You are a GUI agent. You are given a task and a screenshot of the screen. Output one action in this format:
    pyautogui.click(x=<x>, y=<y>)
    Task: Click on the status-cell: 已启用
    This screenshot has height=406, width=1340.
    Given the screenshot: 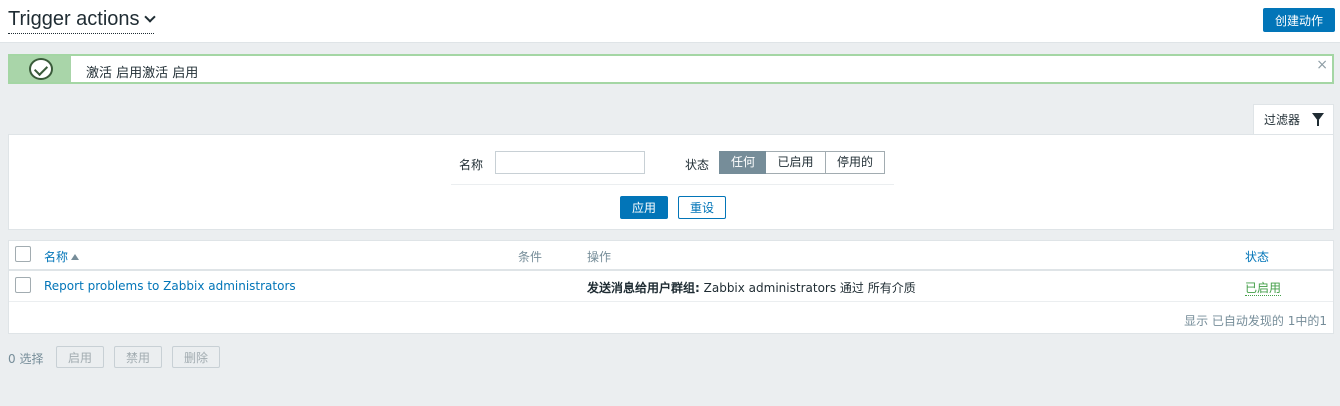 What is the action you would take?
    pyautogui.click(x=1263, y=287)
    